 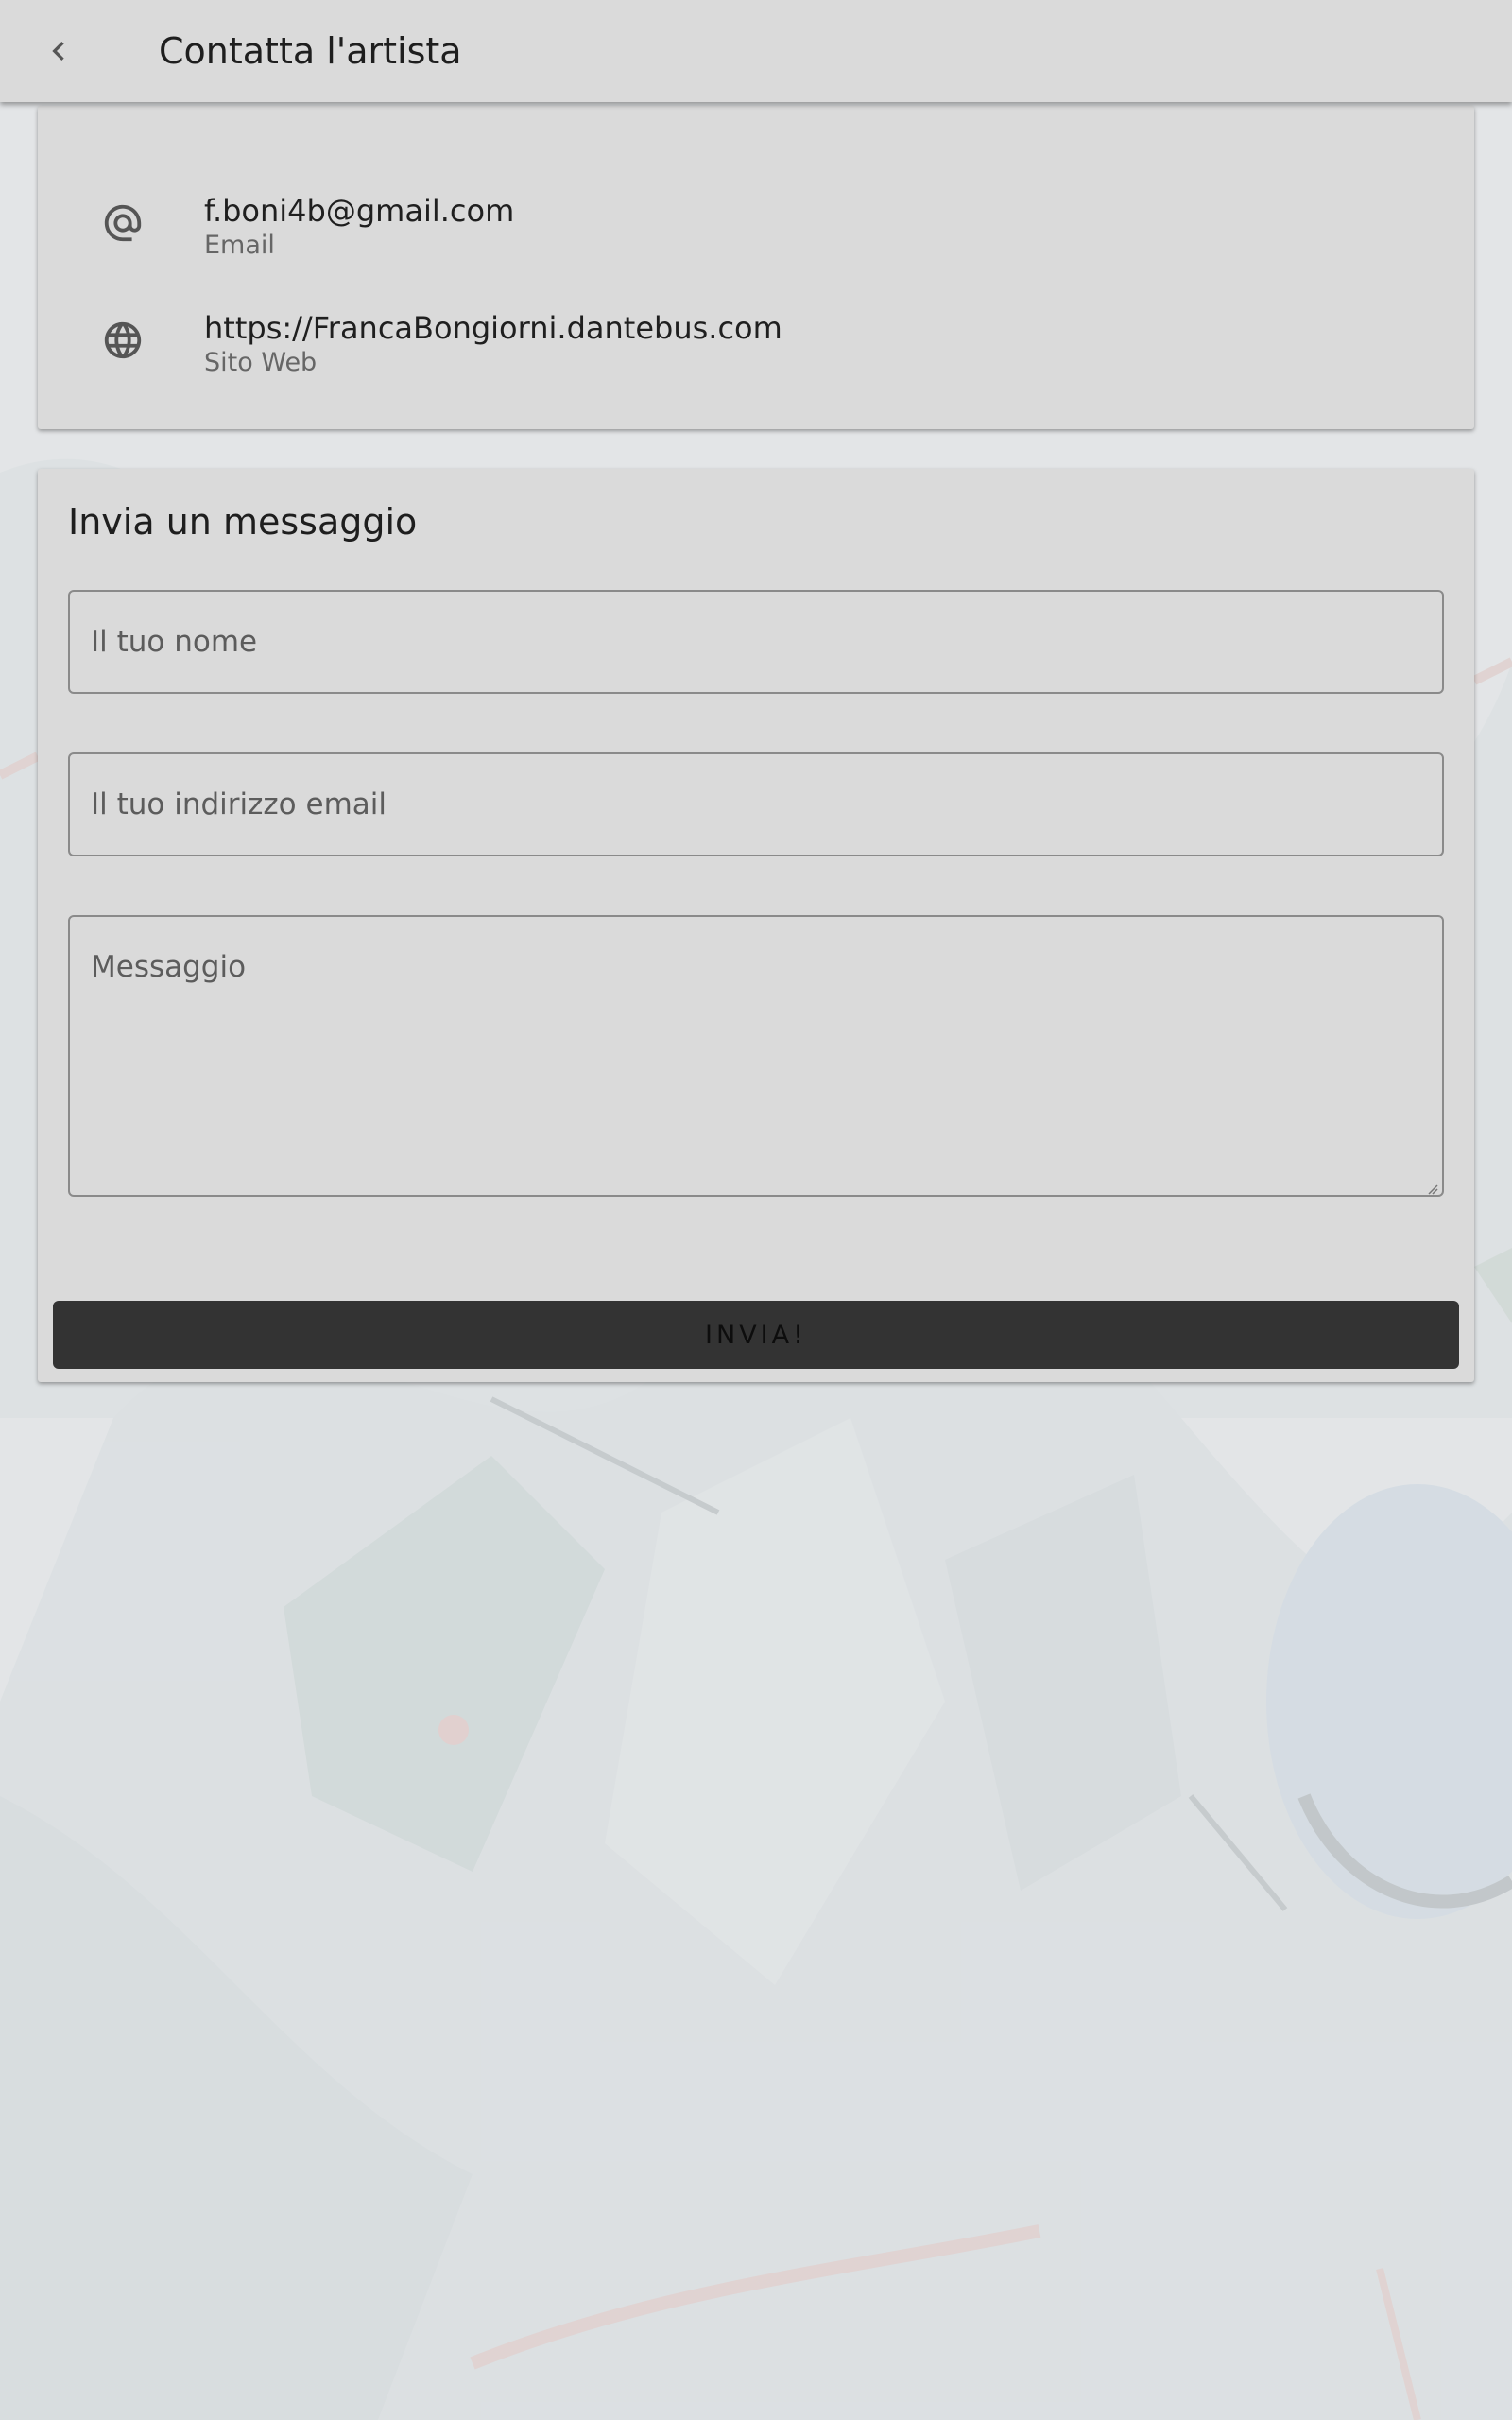 I want to click on message-textarea, so click(x=756, y=1056).